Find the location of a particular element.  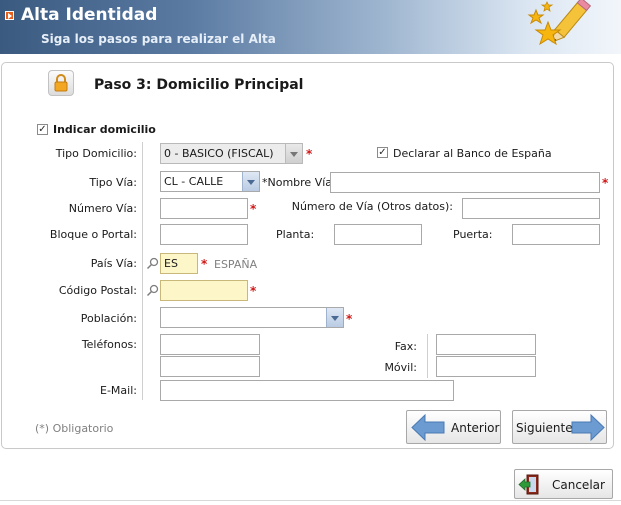

stars-pencil-icon is located at coordinates (559, 23).